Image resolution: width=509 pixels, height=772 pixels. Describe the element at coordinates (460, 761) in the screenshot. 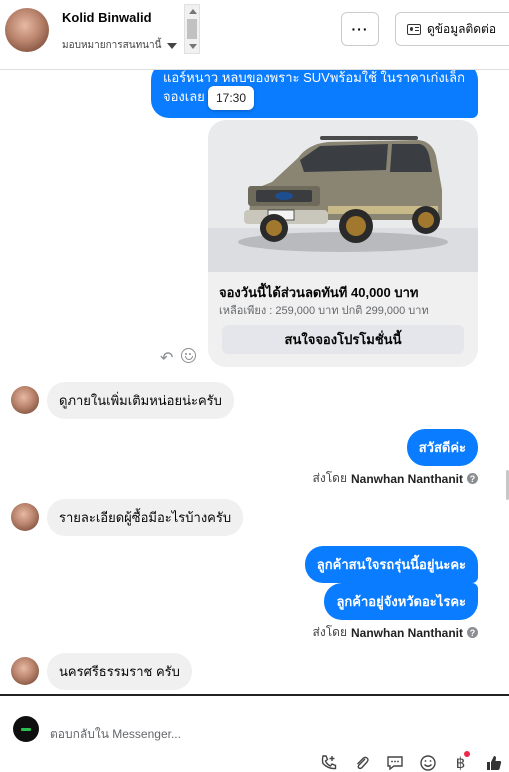

I see `baht-payment-icon: ฿` at that location.